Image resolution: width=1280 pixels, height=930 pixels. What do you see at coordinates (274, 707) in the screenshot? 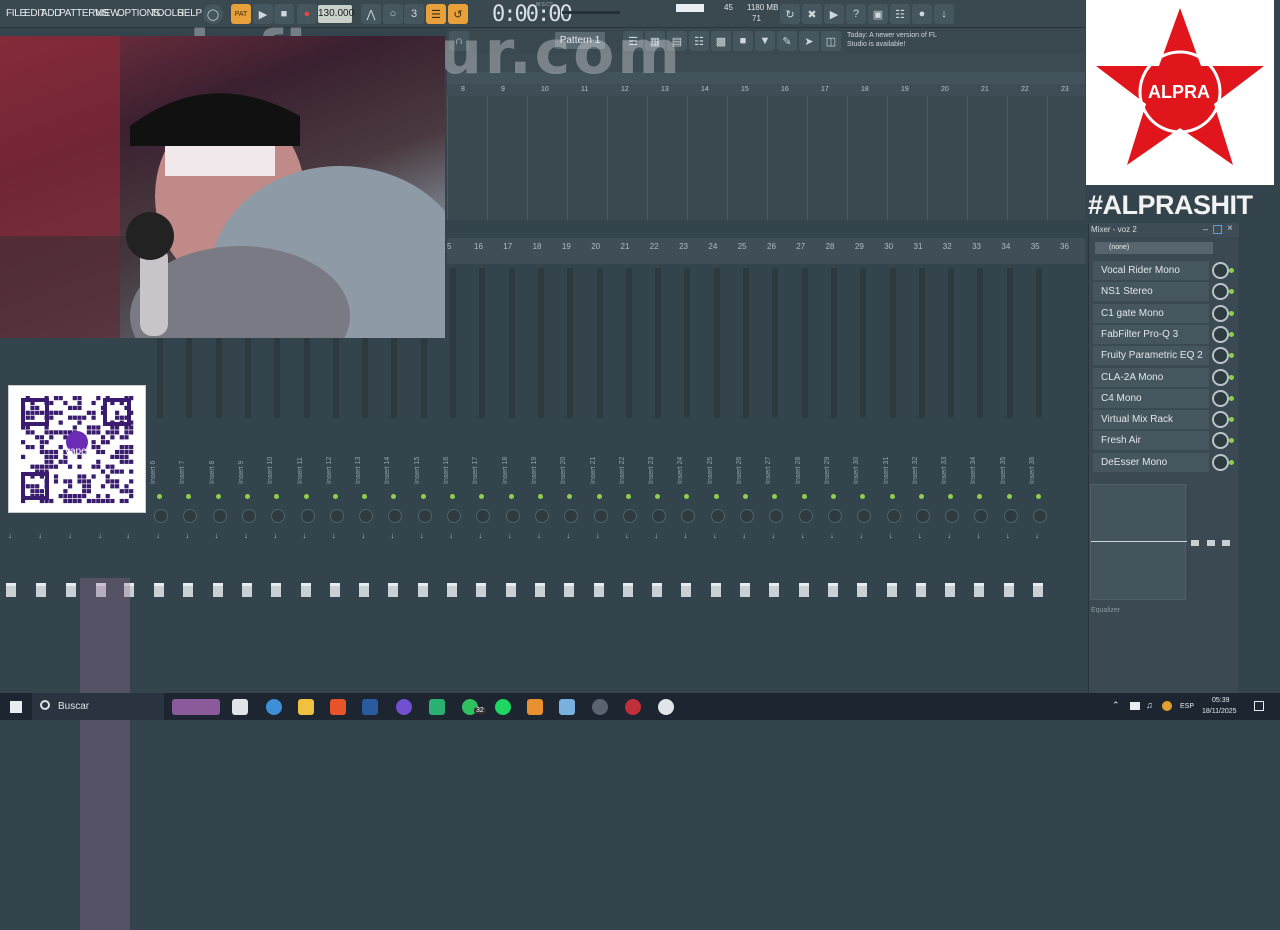
I see `edge-icon` at bounding box center [274, 707].